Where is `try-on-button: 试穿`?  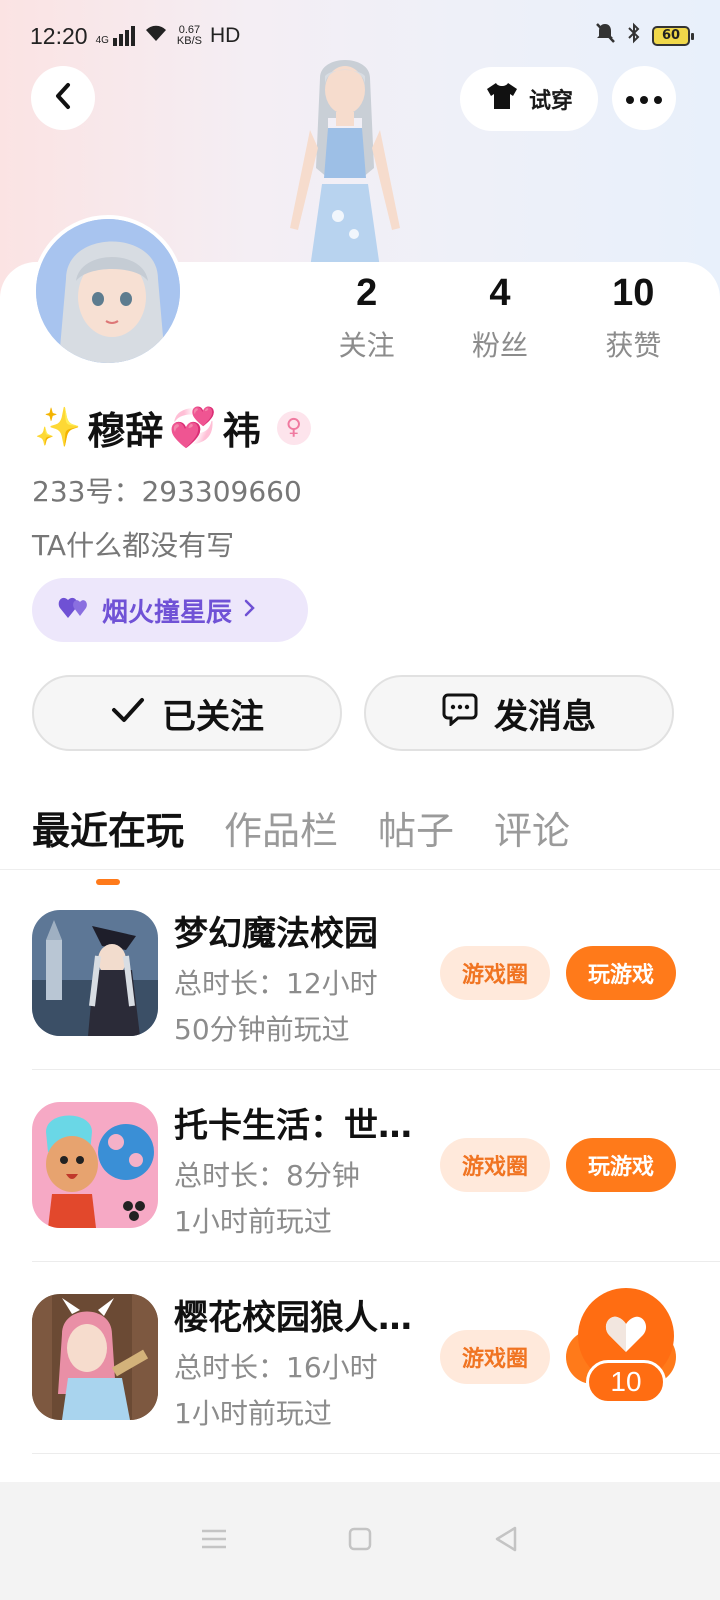 try-on-button: 试穿 is located at coordinates (529, 99).